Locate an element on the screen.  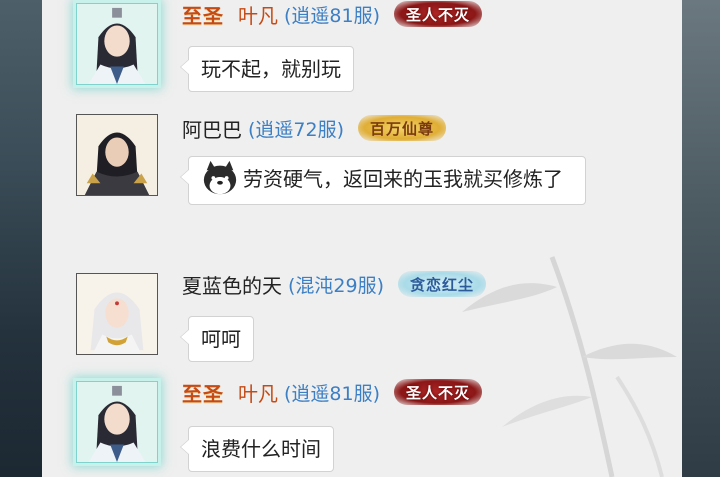
message-bubble: 浪费什么时间 is located at coordinates (257, 449).